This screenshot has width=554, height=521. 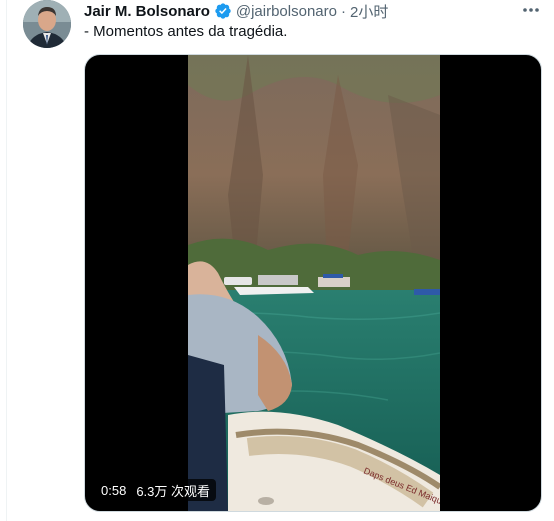 I want to click on tweet-header: Jair M. Bolsonaro @jairbolsonaro · 2小时, so click(x=236, y=11).